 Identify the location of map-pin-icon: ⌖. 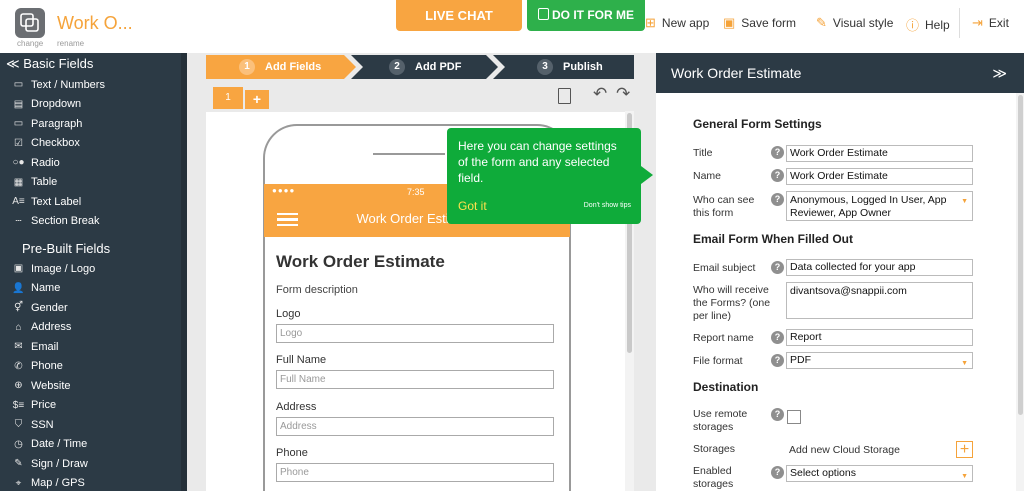
(18, 483).